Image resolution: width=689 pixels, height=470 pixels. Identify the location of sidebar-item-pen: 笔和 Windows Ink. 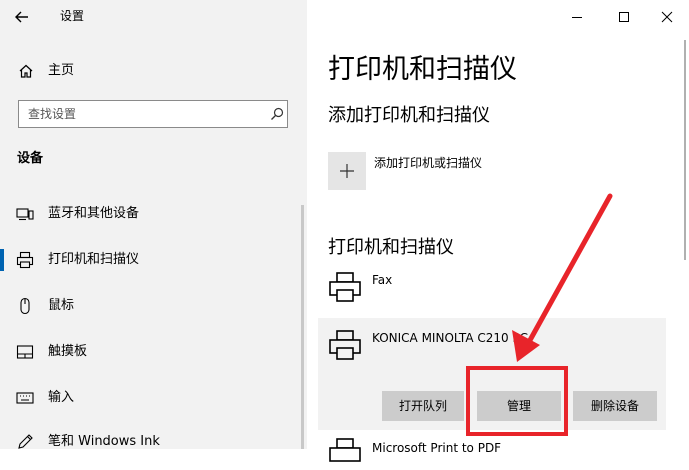
(150, 444).